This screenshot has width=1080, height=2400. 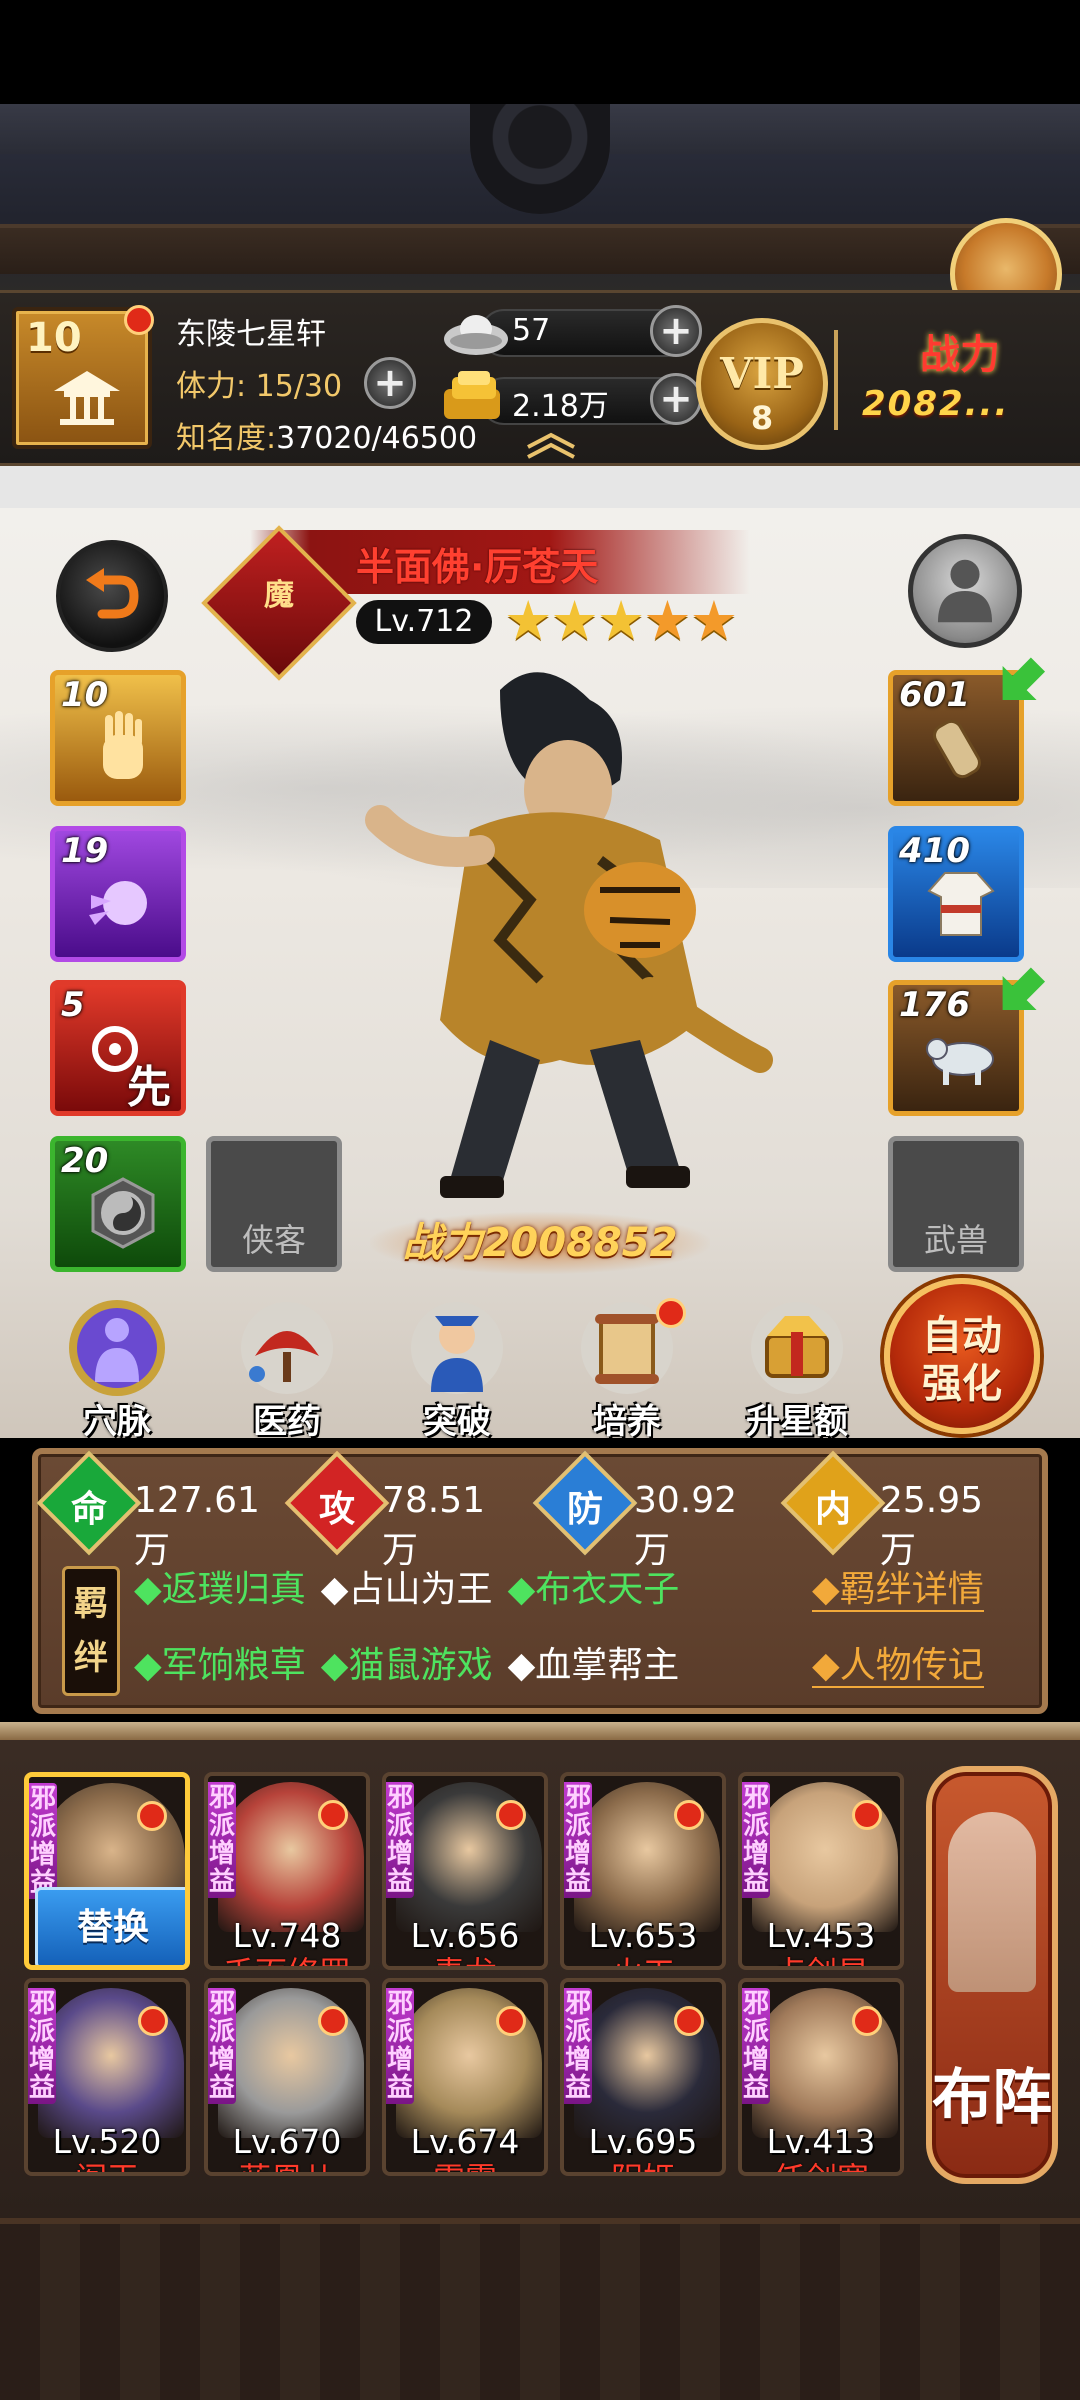 I want to click on team-card: 邪派增益Lv.656青龙, so click(x=465, y=1871).